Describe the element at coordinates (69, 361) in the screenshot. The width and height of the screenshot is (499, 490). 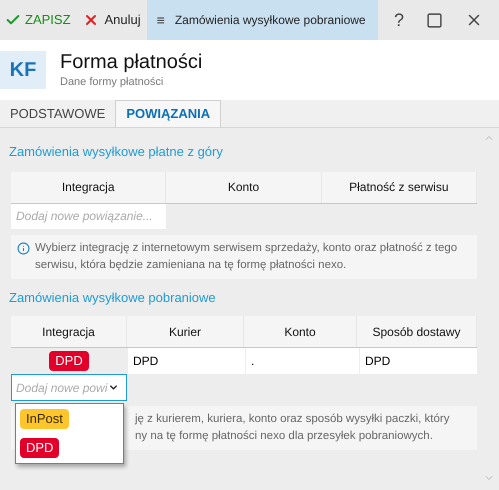
I see `courier-tag: DPD` at that location.